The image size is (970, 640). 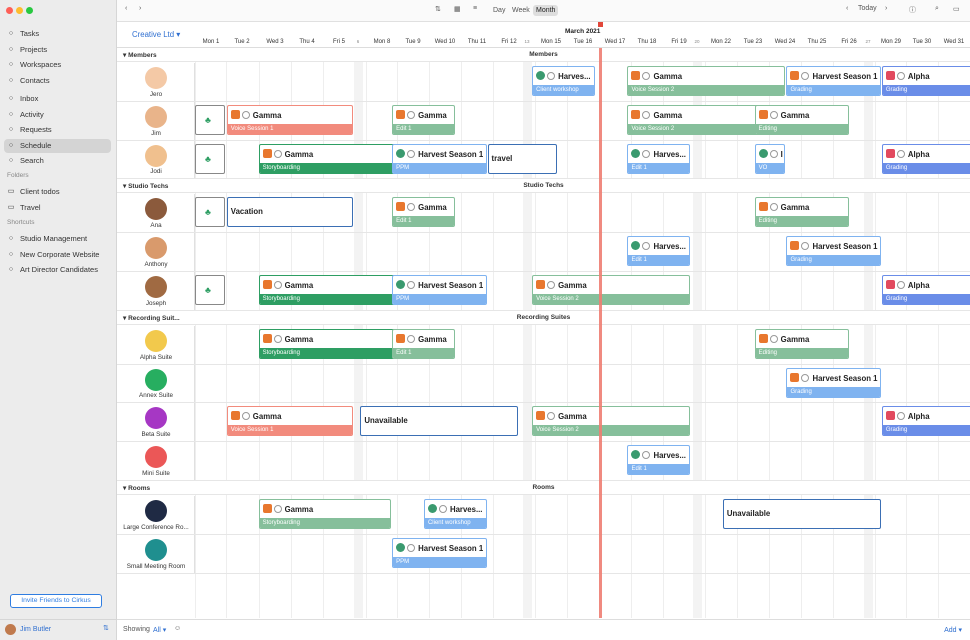 I want to click on resource-label: Jim, so click(x=156, y=120).